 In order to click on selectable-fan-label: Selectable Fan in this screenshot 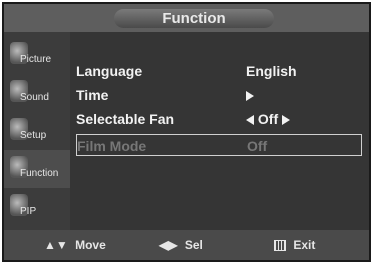, I will do `click(125, 119)`.